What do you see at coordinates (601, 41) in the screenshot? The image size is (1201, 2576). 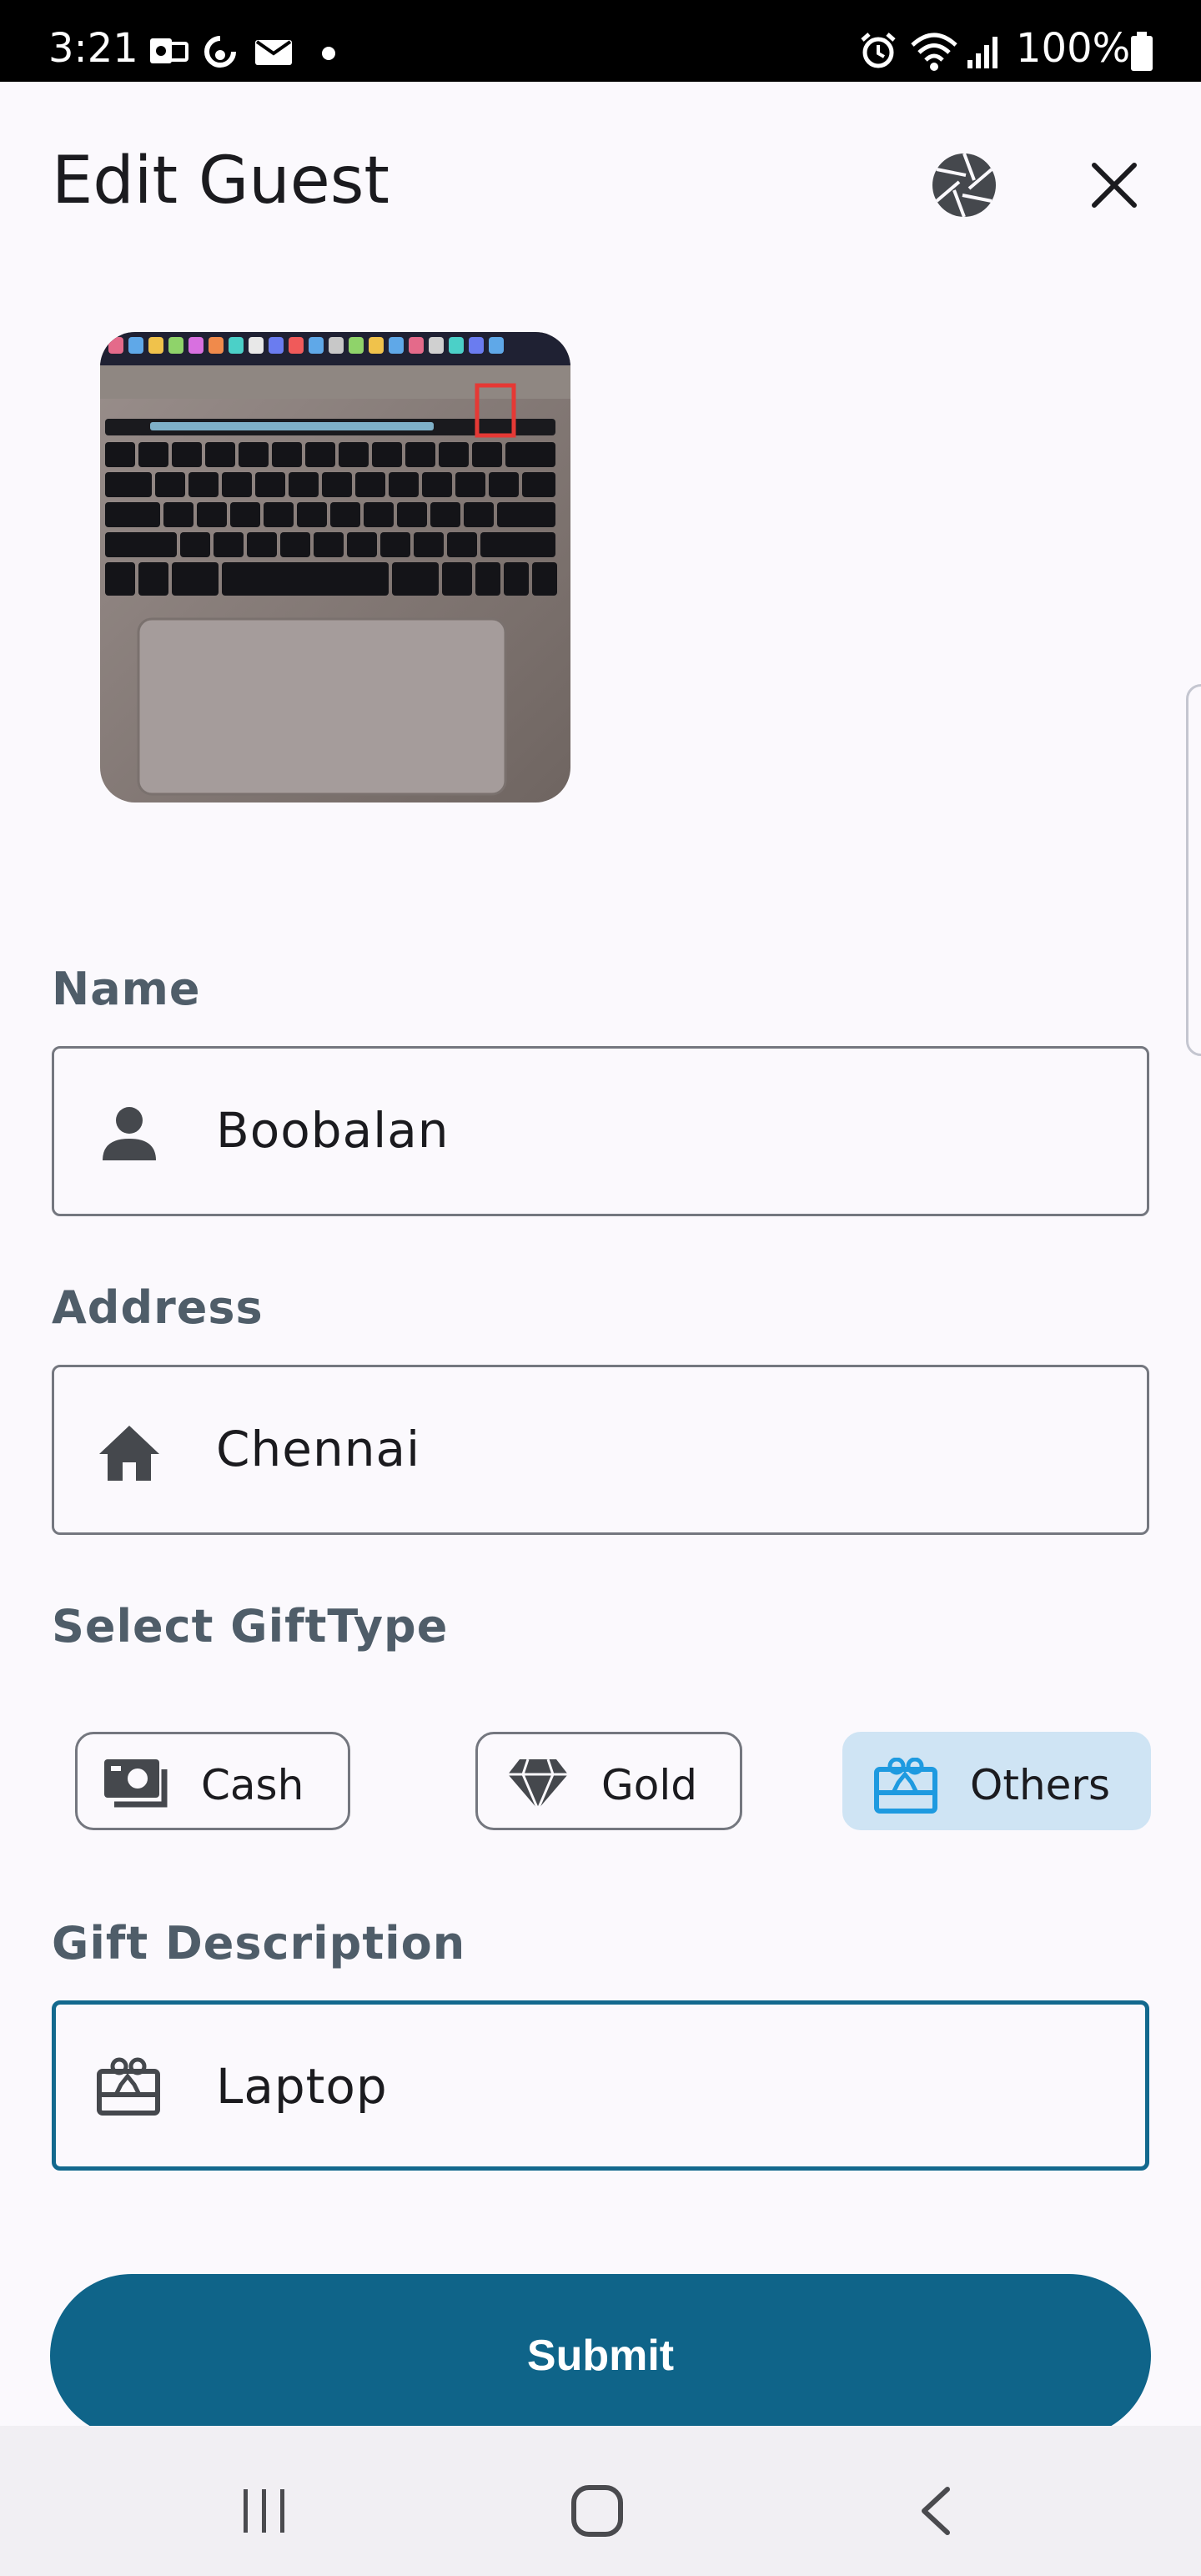 I see `status-bar: 3:21 100%` at bounding box center [601, 41].